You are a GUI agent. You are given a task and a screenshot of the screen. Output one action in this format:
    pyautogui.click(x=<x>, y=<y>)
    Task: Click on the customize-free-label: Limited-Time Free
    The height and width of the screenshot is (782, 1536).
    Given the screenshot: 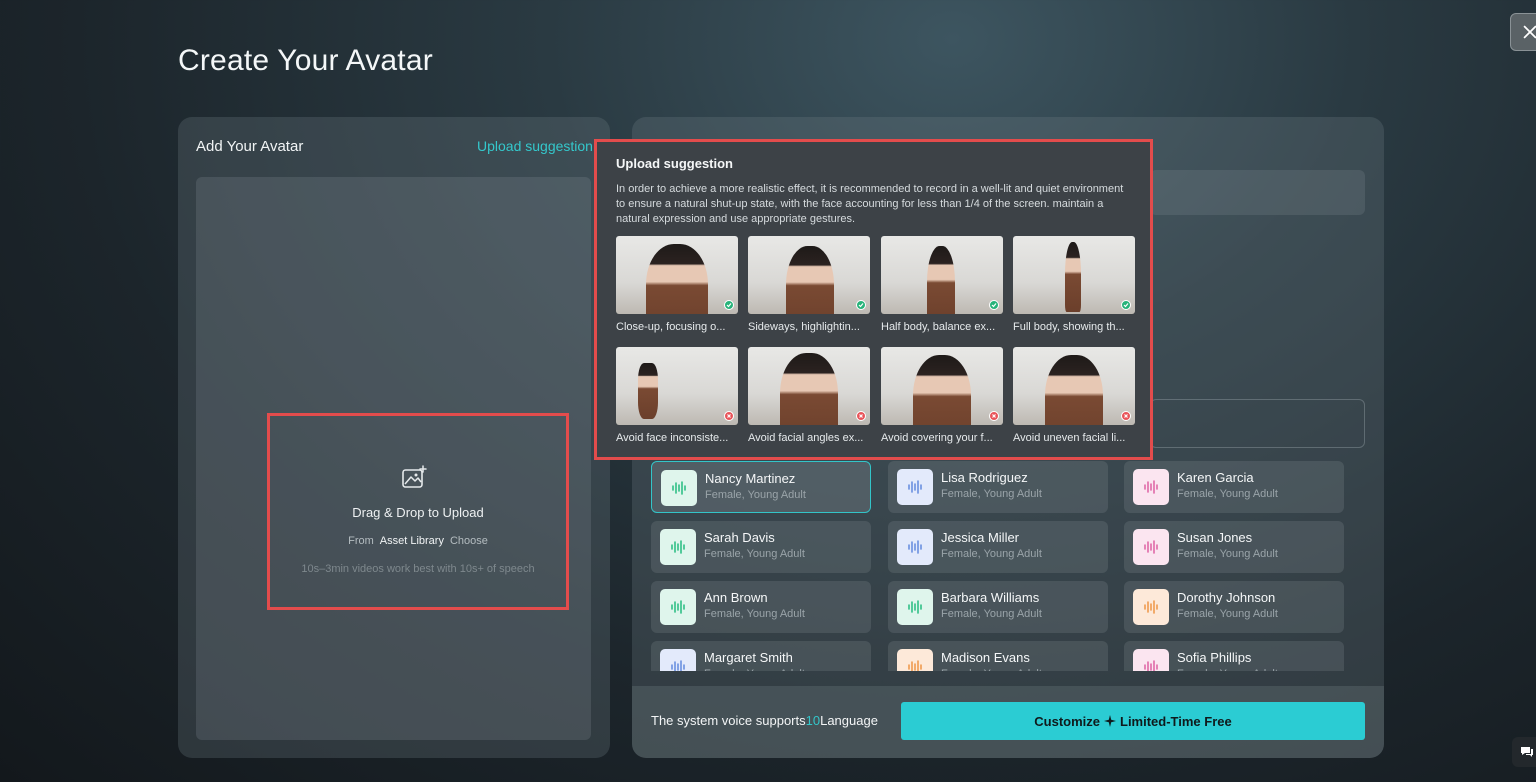 What is the action you would take?
    pyautogui.click(x=1176, y=721)
    